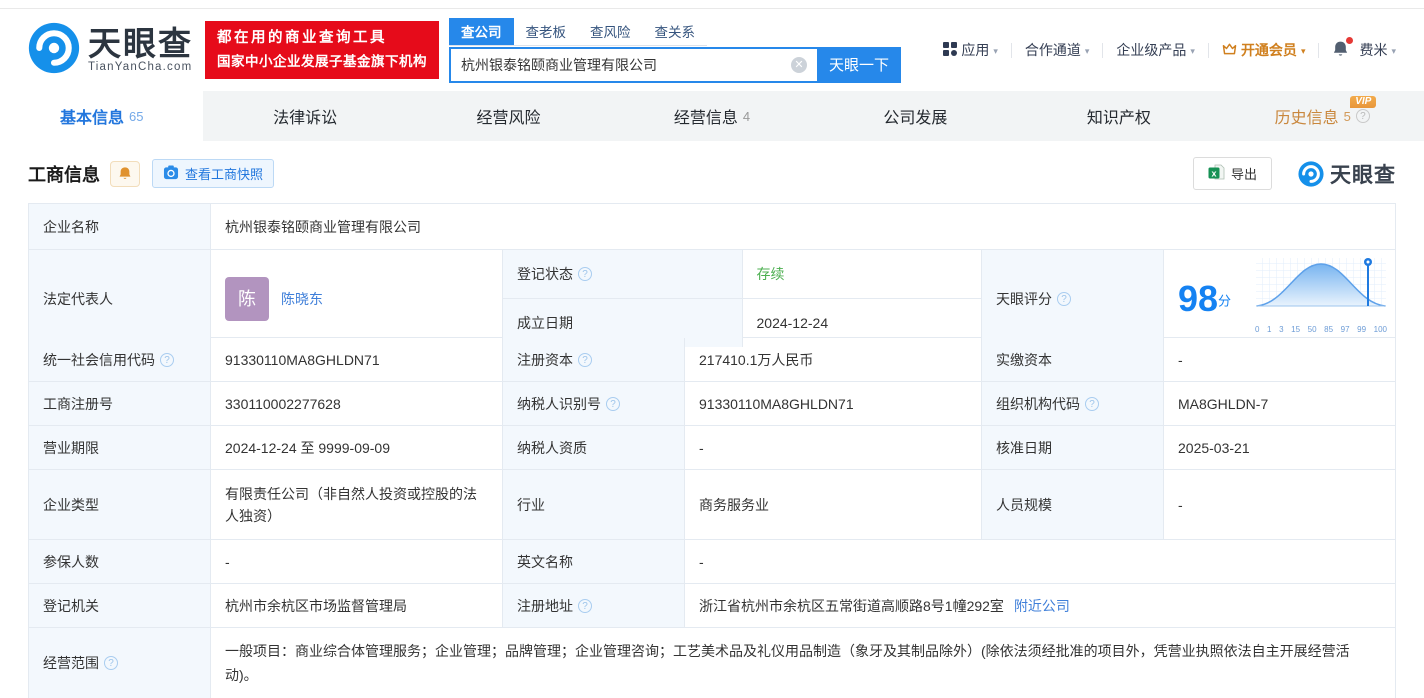  What do you see at coordinates (1052, 50) in the screenshot?
I see `nav-partner-label: 合作通道` at bounding box center [1052, 50].